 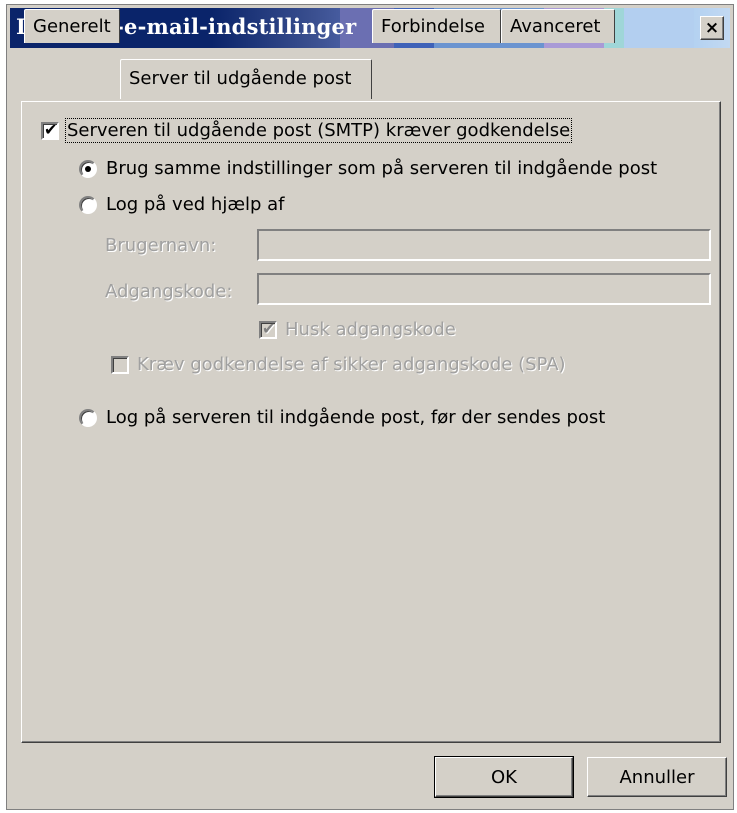 I want to click on username-label-text: Brugernavn:, so click(x=161, y=245).